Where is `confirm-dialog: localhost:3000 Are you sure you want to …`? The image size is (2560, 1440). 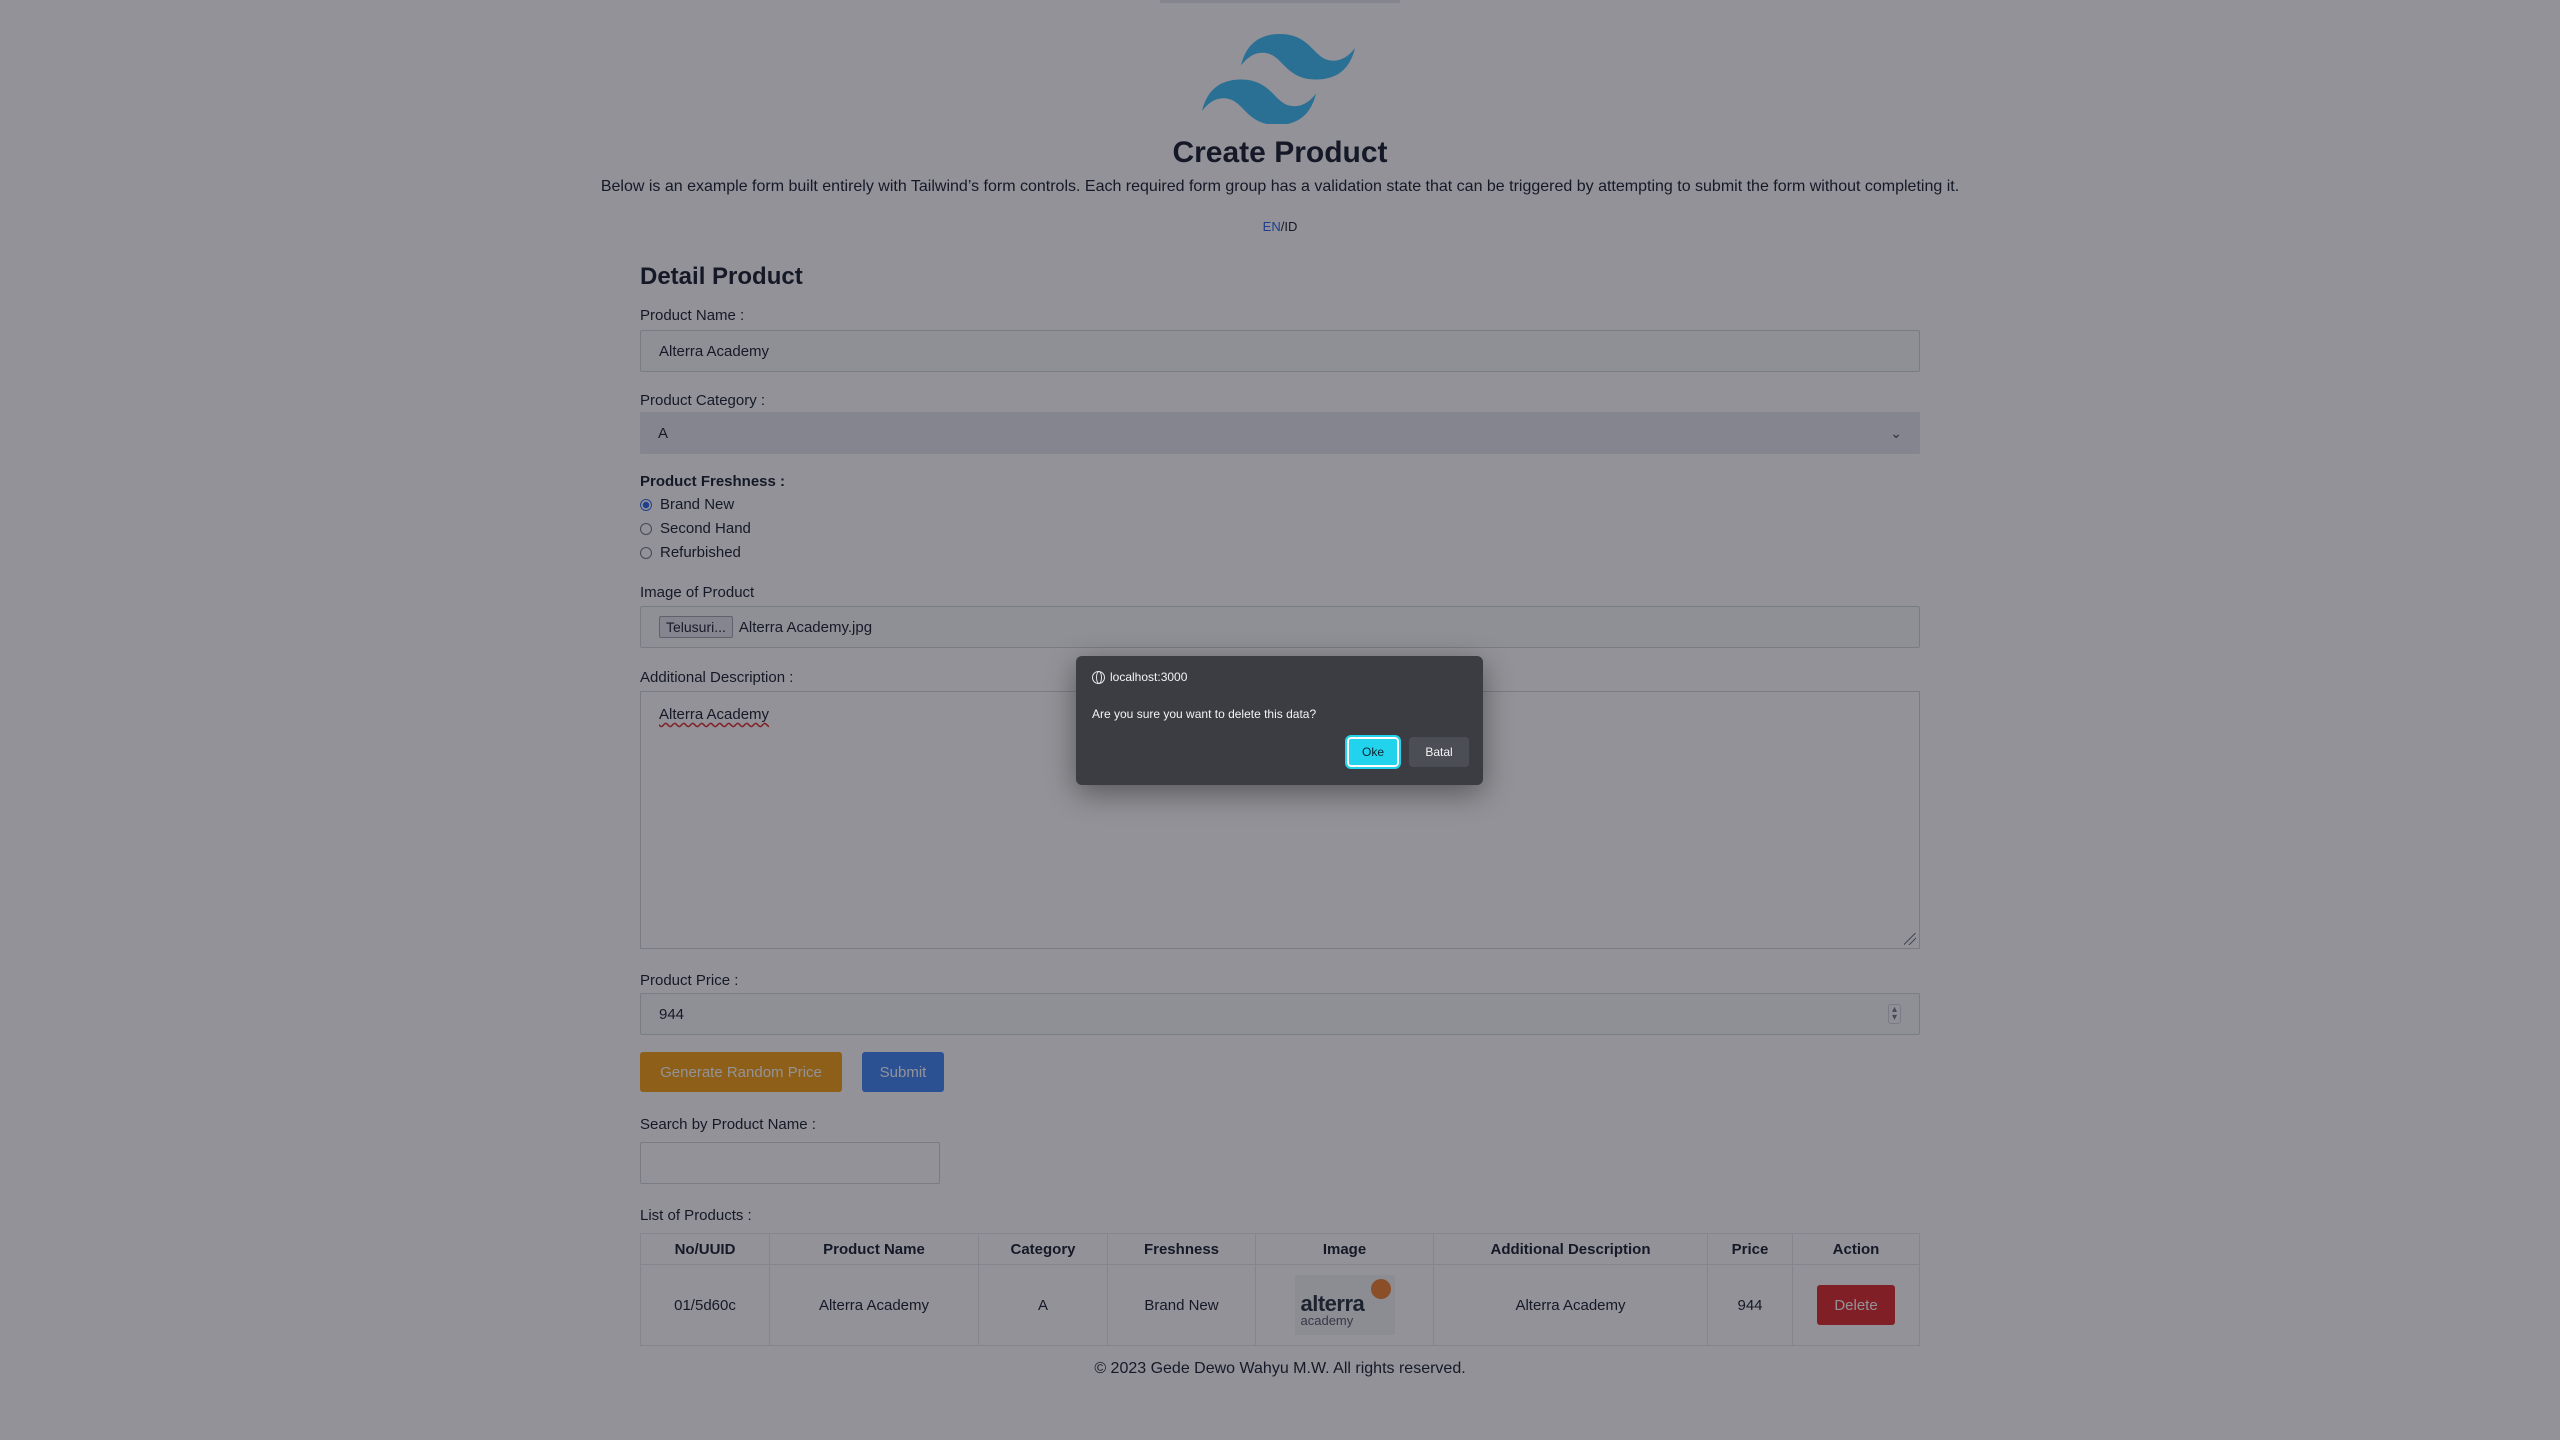 confirm-dialog: localhost:3000 Are you sure you want to … is located at coordinates (1279, 720).